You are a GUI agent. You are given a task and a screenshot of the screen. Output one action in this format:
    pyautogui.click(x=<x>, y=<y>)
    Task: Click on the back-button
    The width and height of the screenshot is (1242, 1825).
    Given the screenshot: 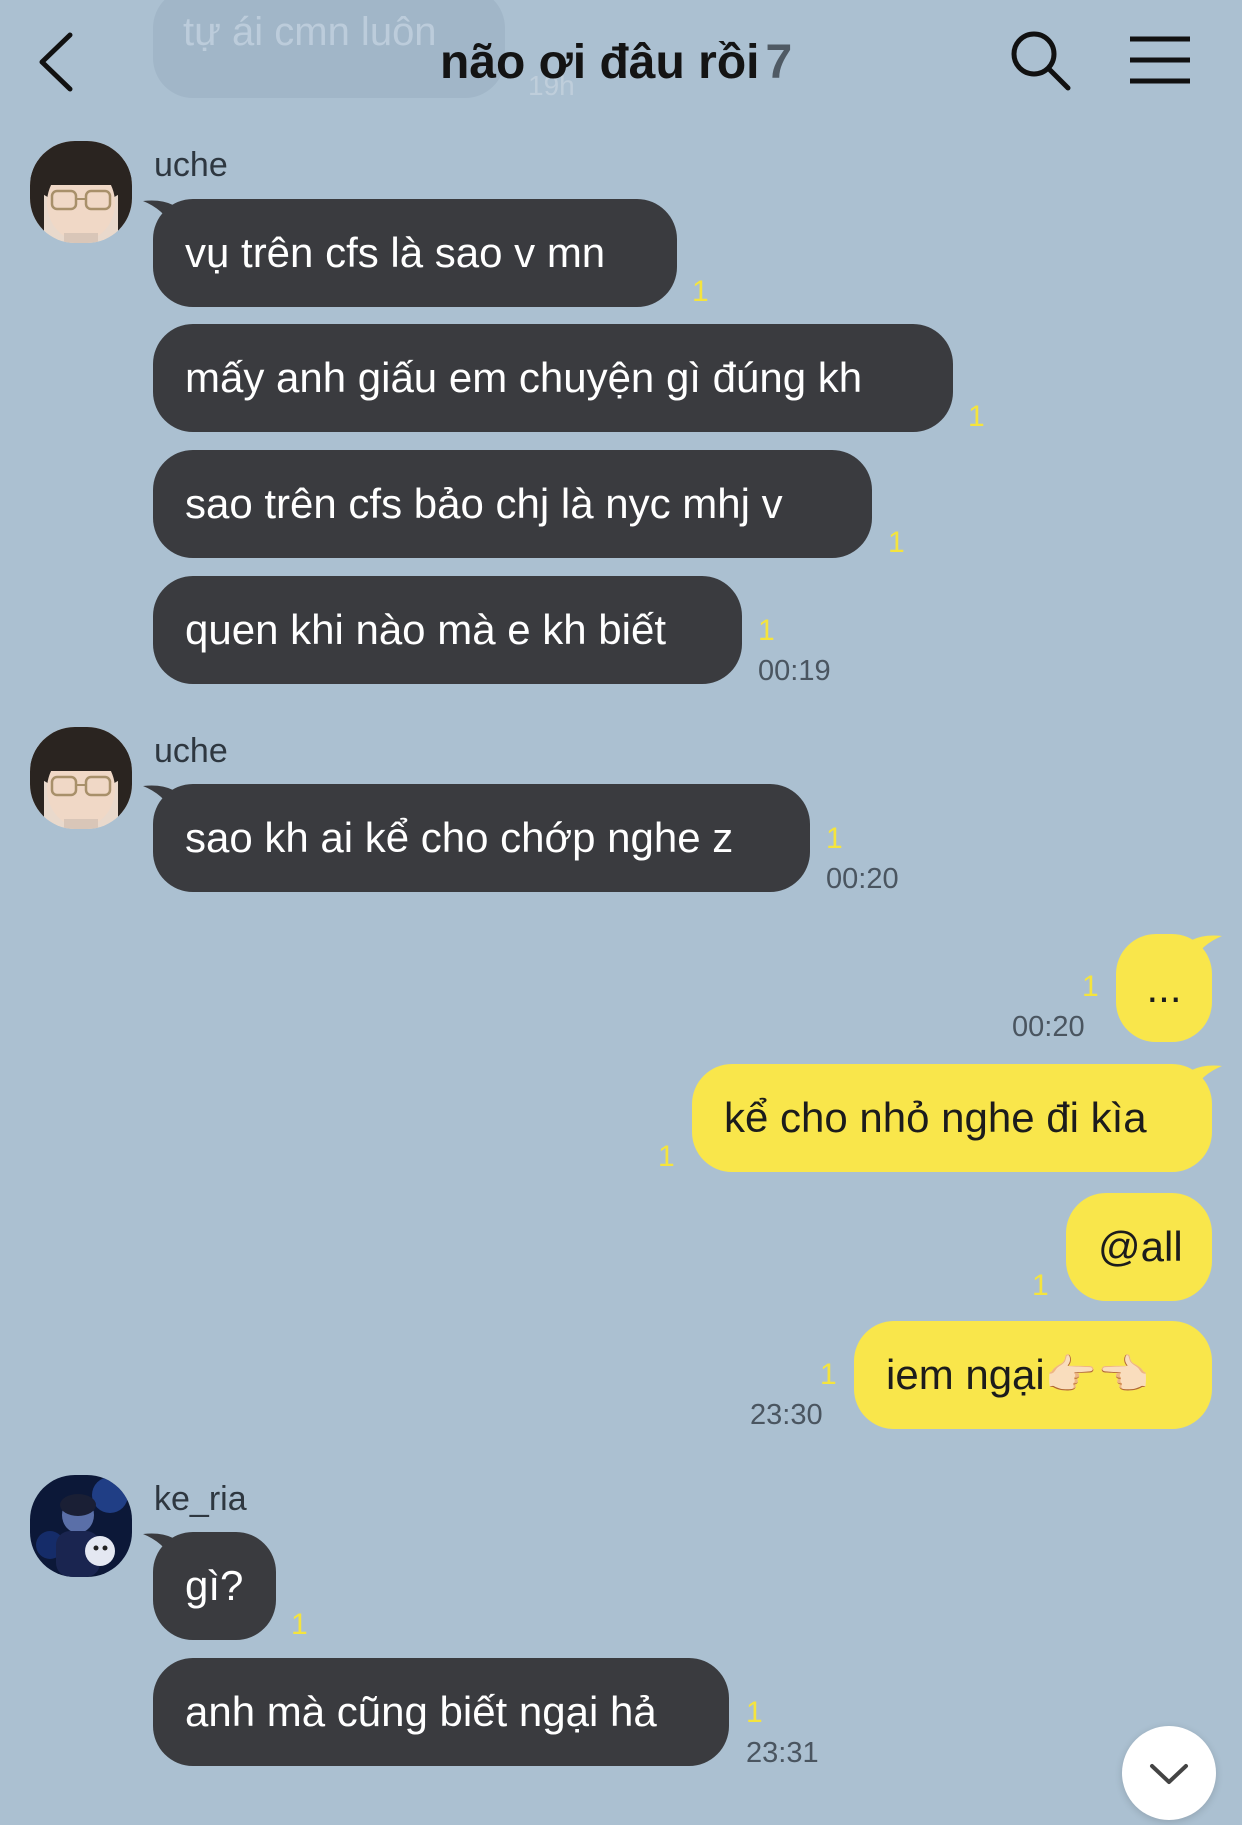 What is the action you would take?
    pyautogui.click(x=65, y=62)
    